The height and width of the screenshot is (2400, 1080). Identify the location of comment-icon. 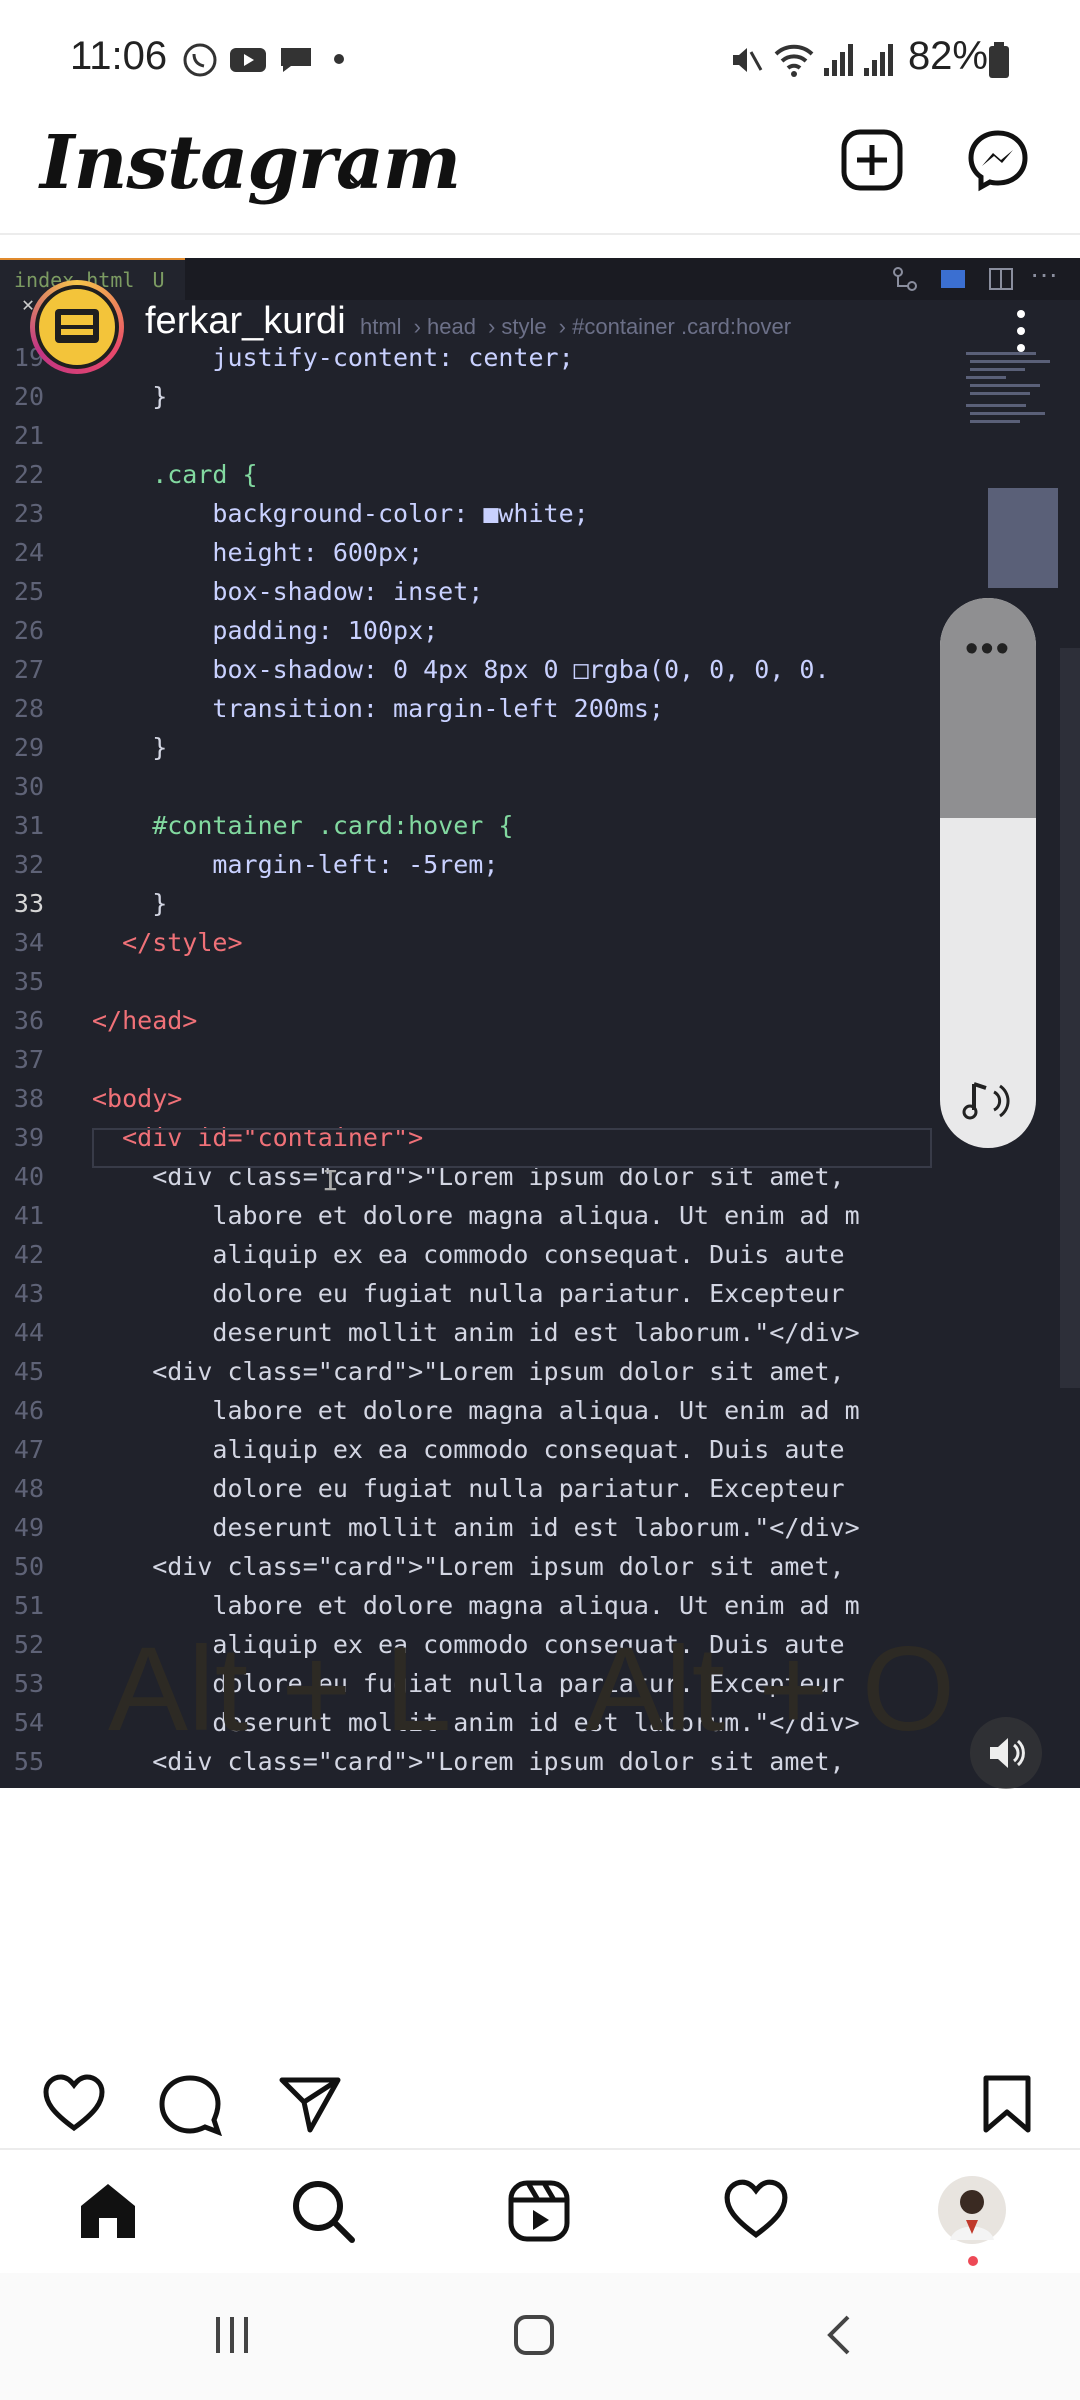
(190, 2107).